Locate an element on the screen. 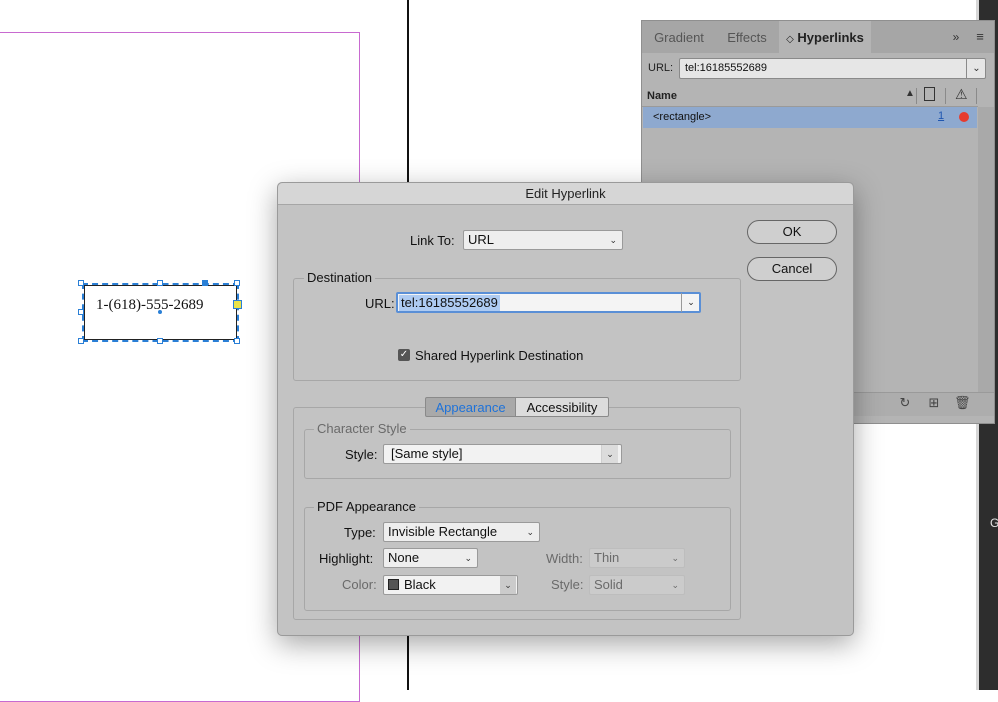  new-hyperlink-icon: ⊞ is located at coordinates (934, 403).